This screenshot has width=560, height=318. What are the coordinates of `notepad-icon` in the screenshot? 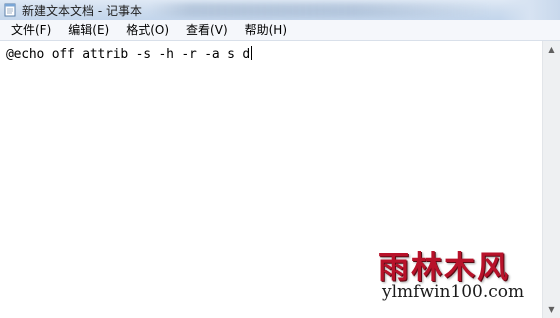 It's located at (10, 10).